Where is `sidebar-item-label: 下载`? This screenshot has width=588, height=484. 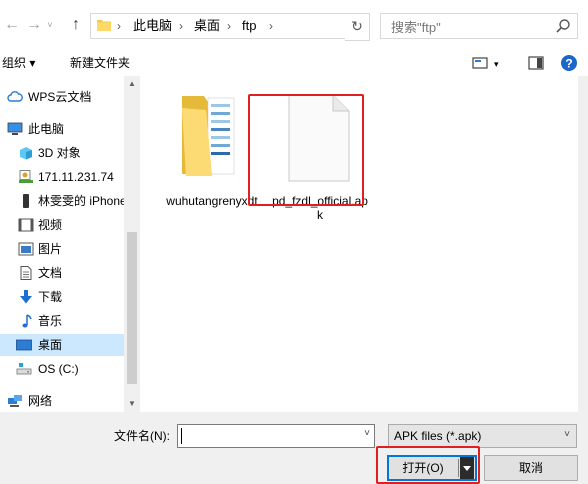 sidebar-item-label: 下载 is located at coordinates (50, 297).